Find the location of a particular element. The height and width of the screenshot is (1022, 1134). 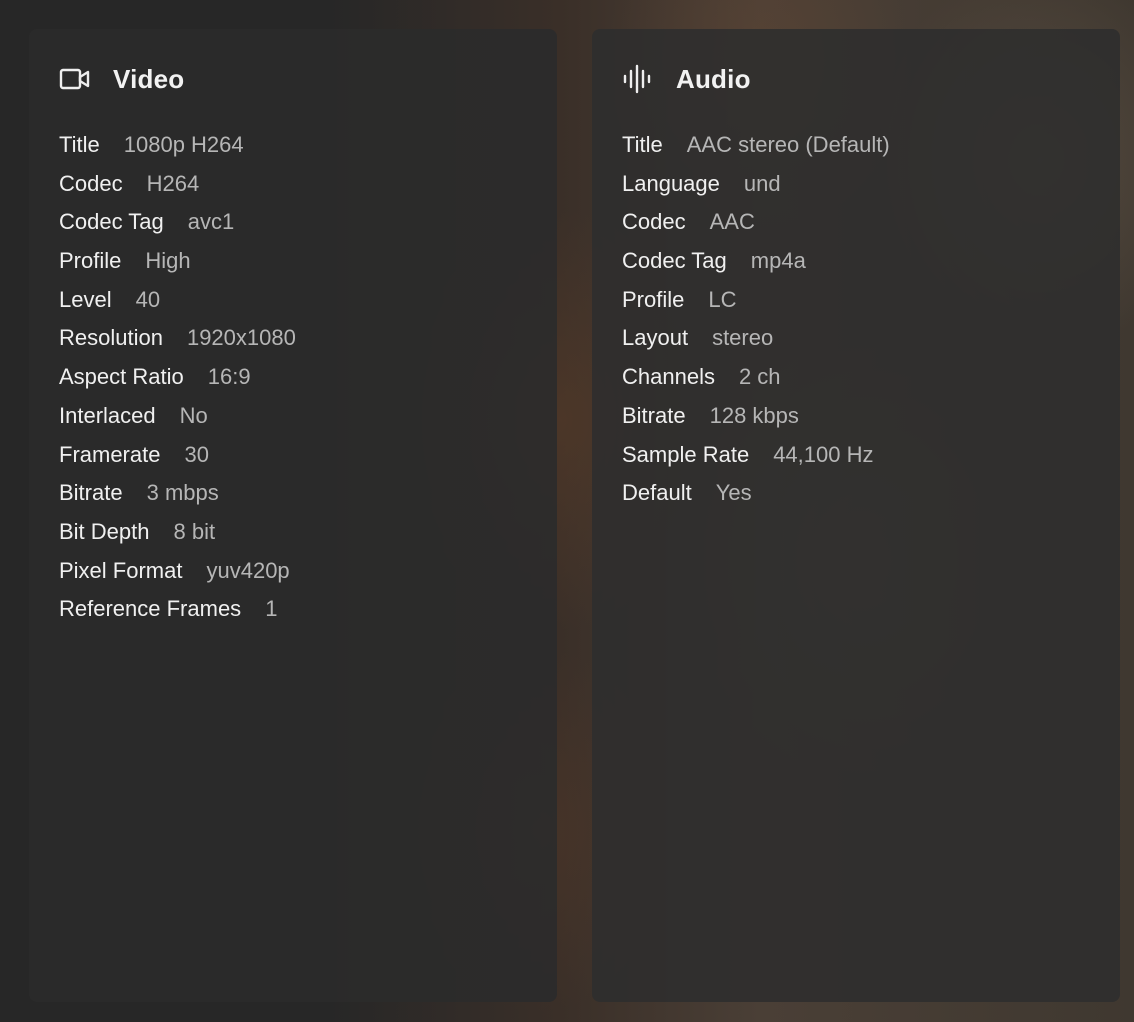

audio-panel-header: Audio is located at coordinates (856, 79).